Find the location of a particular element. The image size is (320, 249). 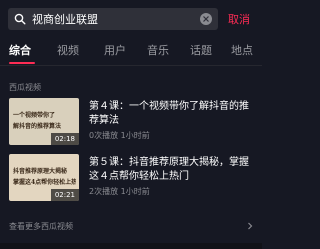

tab-comprehensive: 综合 is located at coordinates (20, 50).